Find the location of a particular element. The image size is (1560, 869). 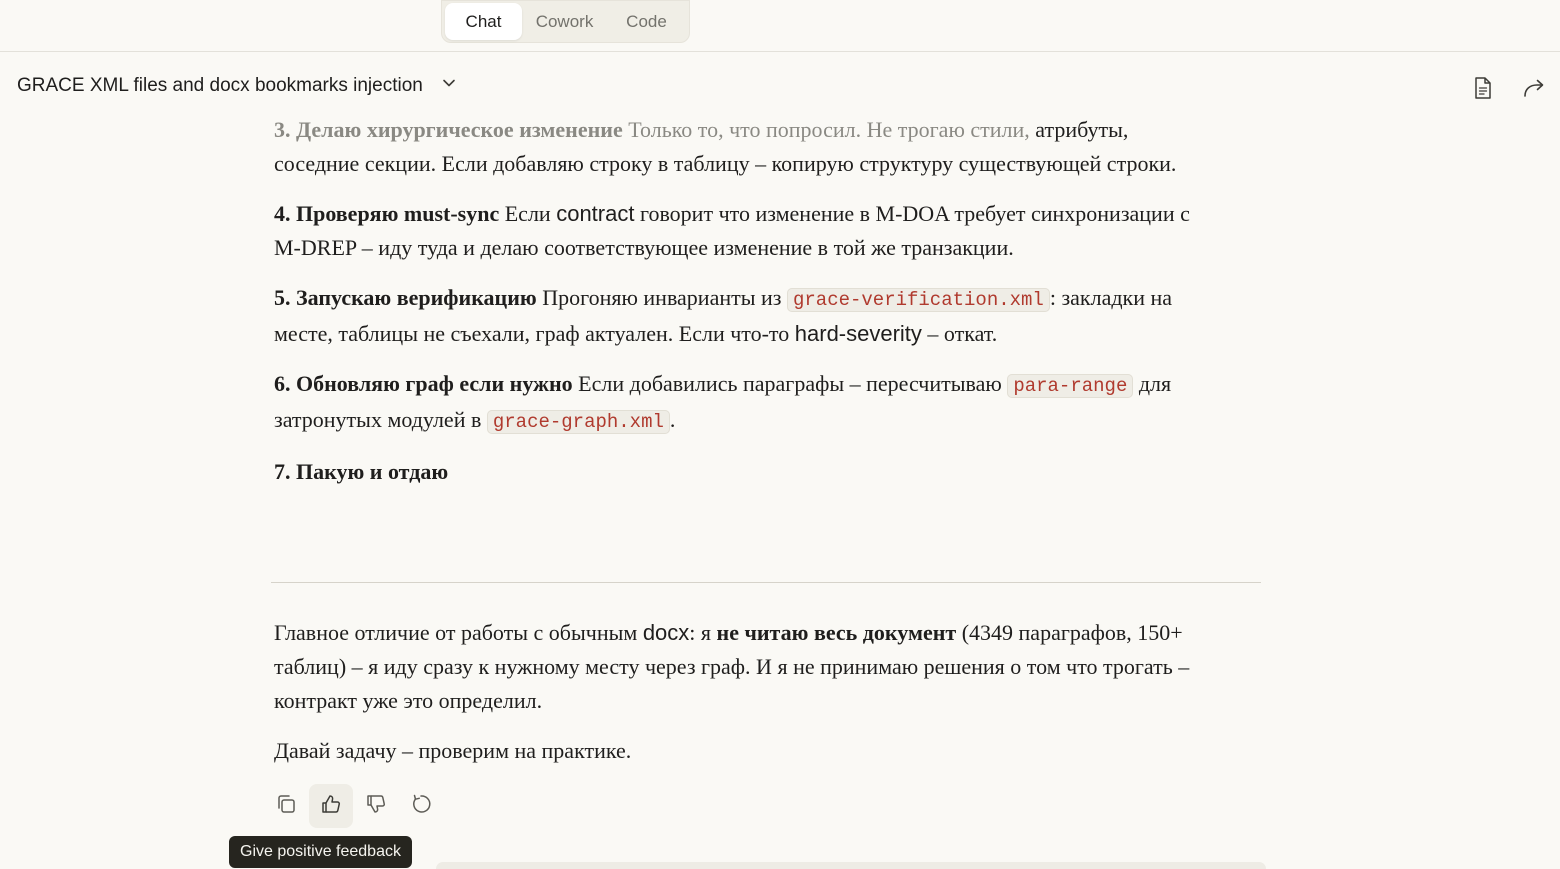

inline-code: para-range is located at coordinates (1070, 386).